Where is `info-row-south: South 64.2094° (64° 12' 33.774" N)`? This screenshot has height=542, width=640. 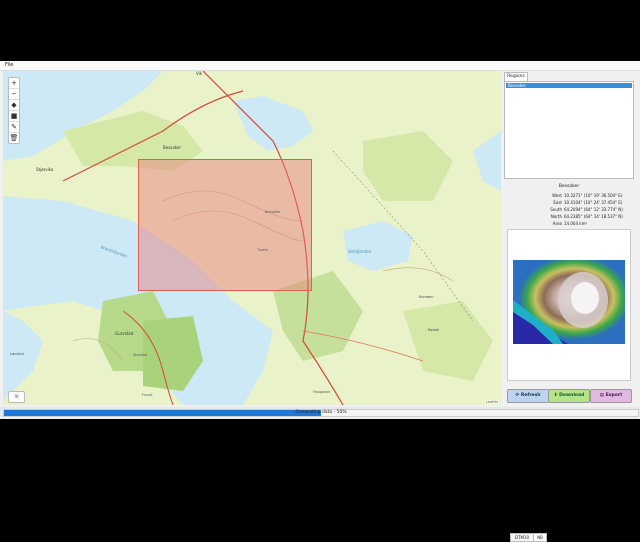
info-row-south: South 64.2094° (64° 12' 33.774" N) is located at coordinates (568, 209).